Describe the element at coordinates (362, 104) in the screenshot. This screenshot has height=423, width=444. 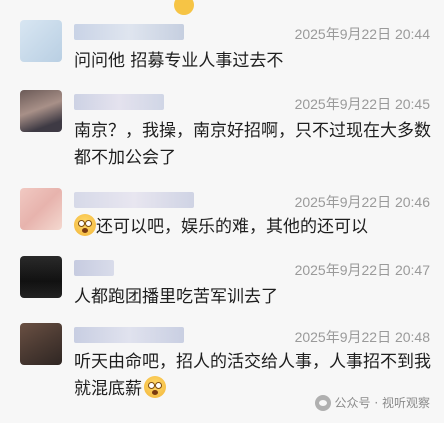
I see `comment-timestamp: 2025年9月22日 20:45` at that location.